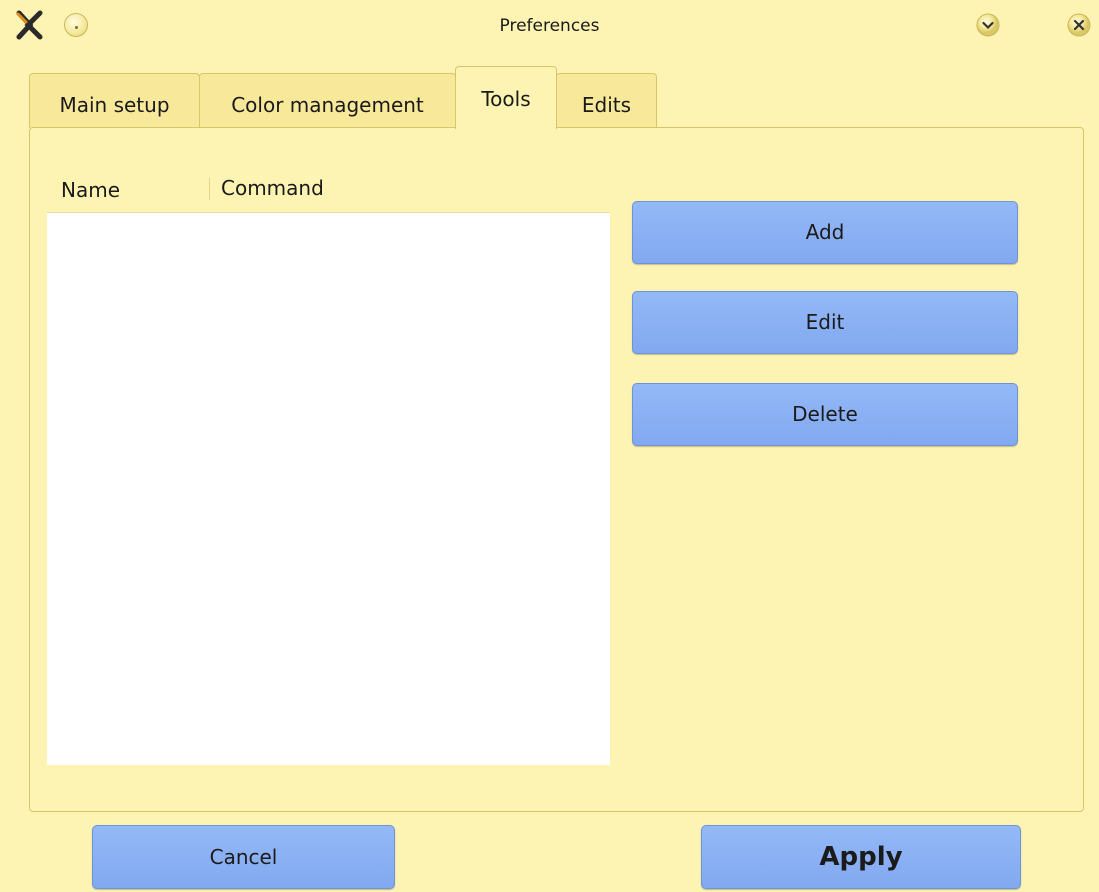 The width and height of the screenshot is (1099, 892). I want to click on tab-label: Color management, so click(327, 105).